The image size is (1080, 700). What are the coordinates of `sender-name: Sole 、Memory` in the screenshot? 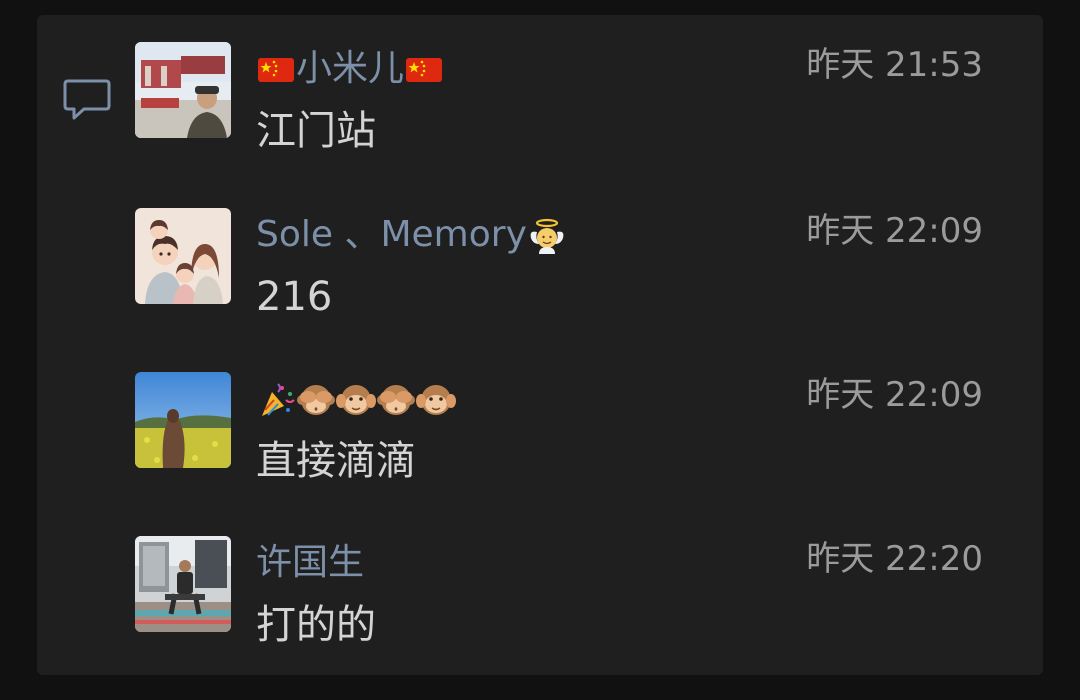 It's located at (411, 235).